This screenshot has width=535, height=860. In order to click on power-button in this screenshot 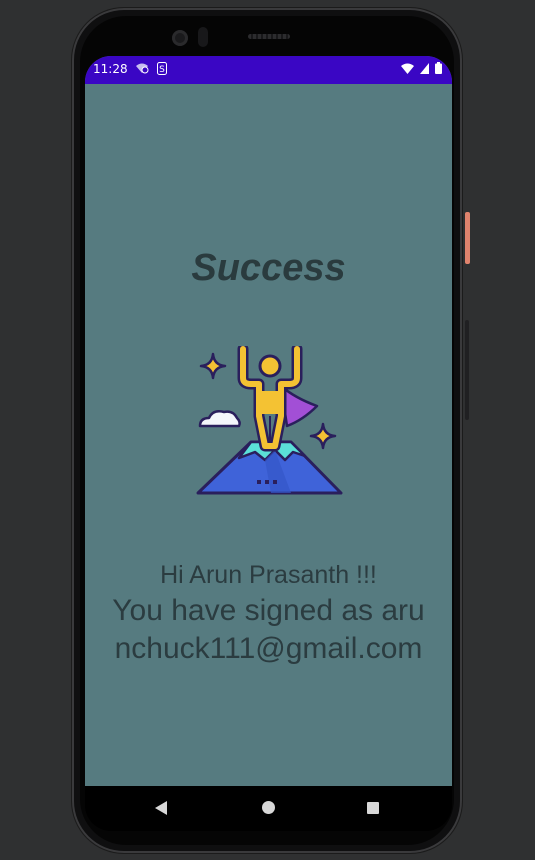, I will do `click(467, 238)`.